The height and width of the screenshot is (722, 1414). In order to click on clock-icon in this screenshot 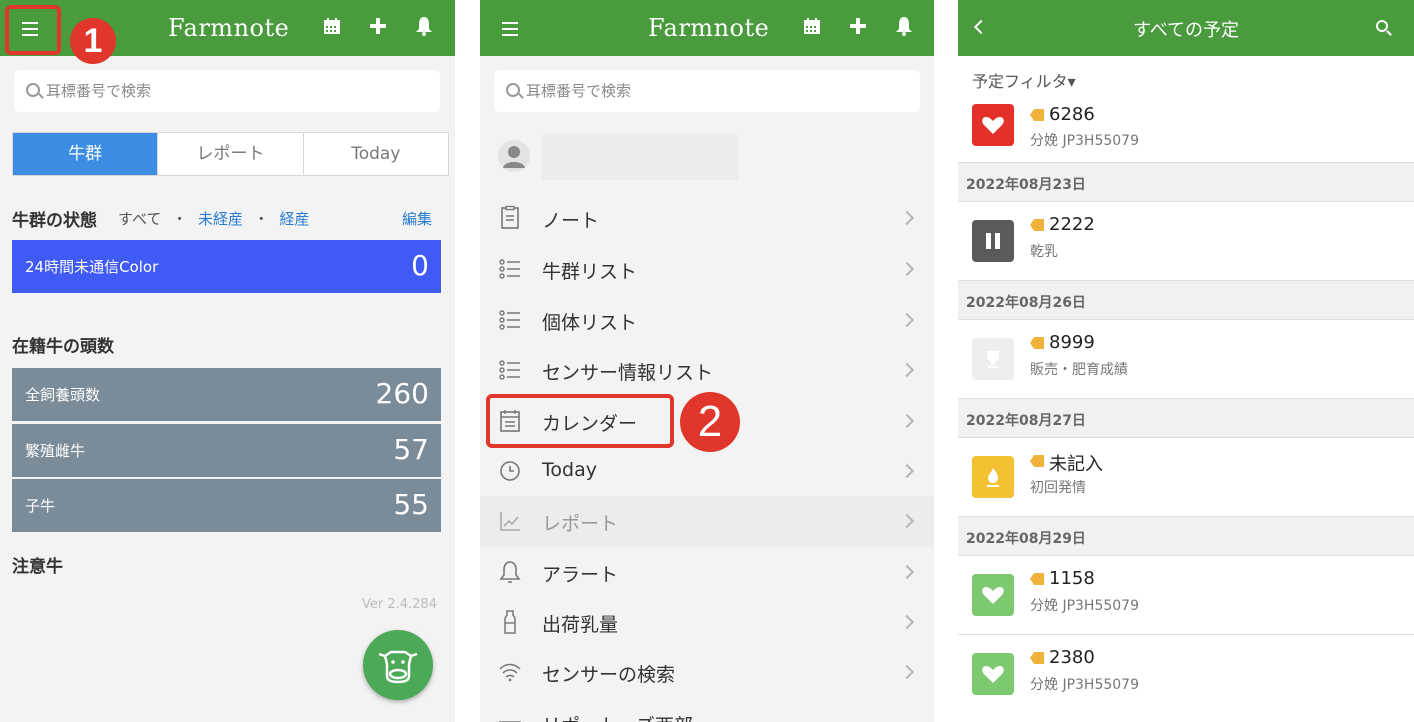, I will do `click(510, 471)`.